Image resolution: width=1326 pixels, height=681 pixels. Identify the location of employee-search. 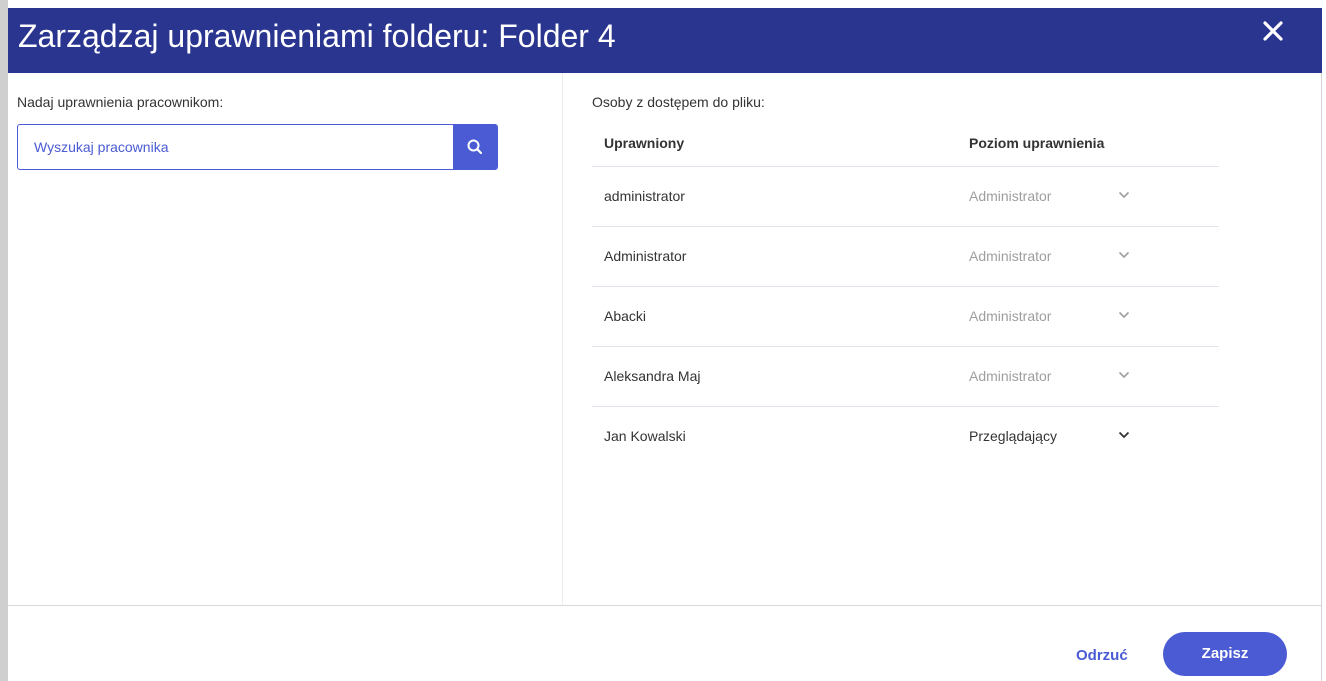
(257, 147).